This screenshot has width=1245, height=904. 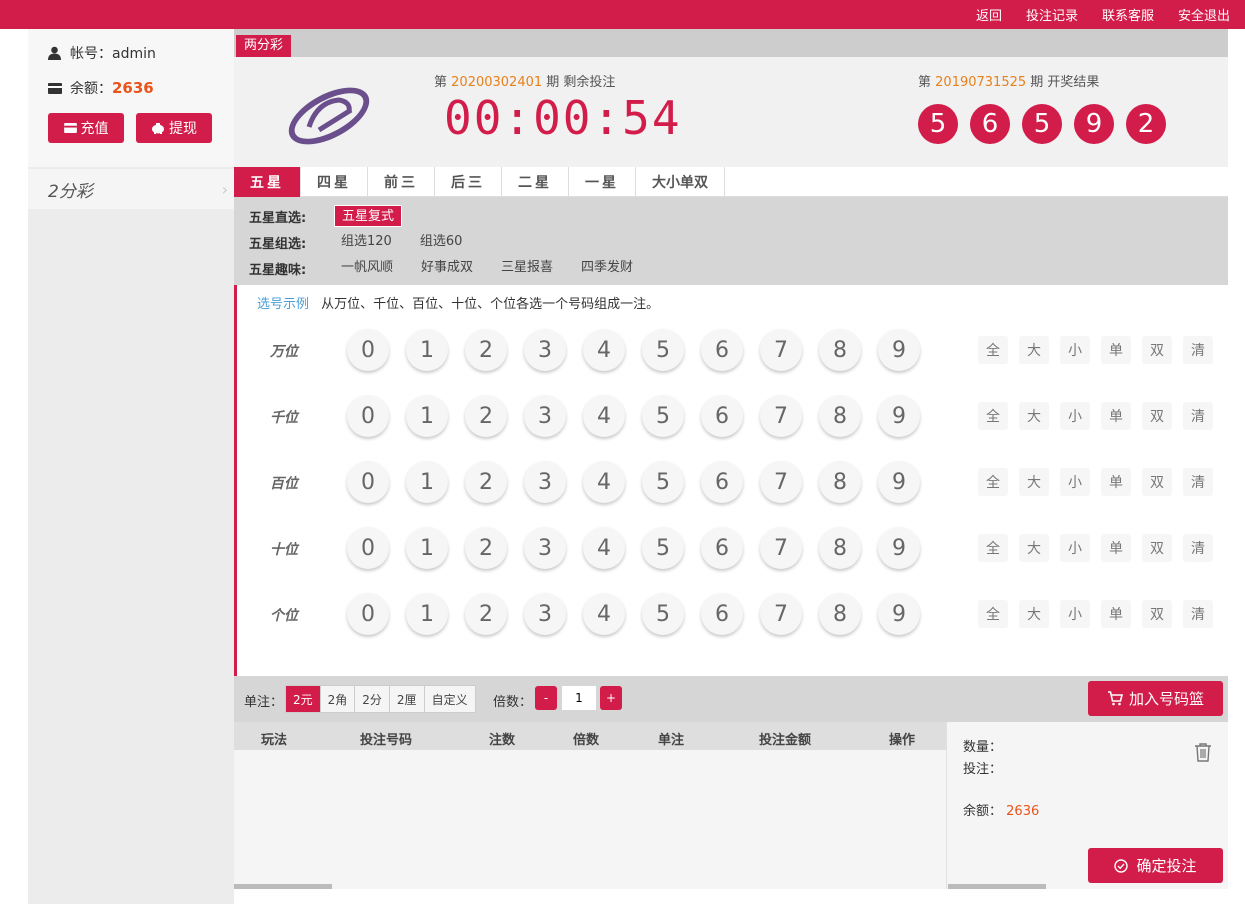 I want to click on option-fun-2: 好事成双, so click(x=447, y=268).